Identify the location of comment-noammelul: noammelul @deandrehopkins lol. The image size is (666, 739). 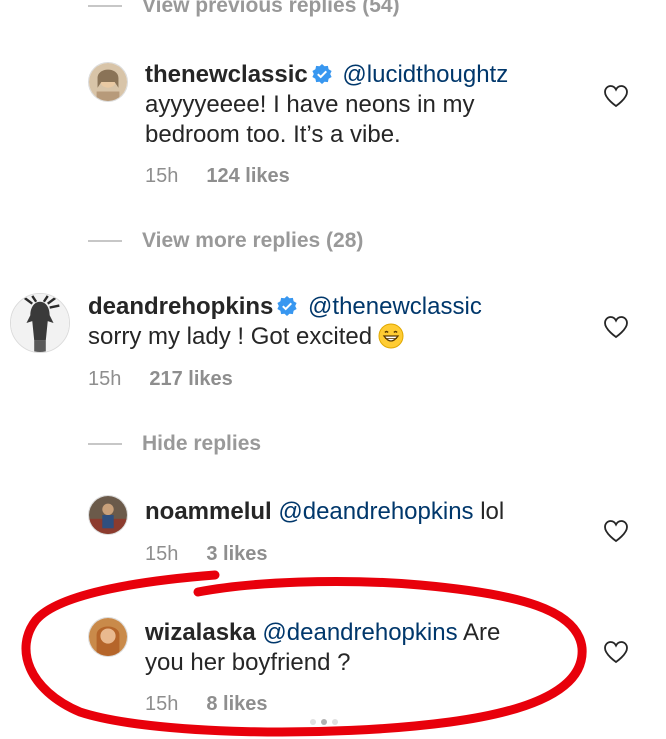
(324, 512).